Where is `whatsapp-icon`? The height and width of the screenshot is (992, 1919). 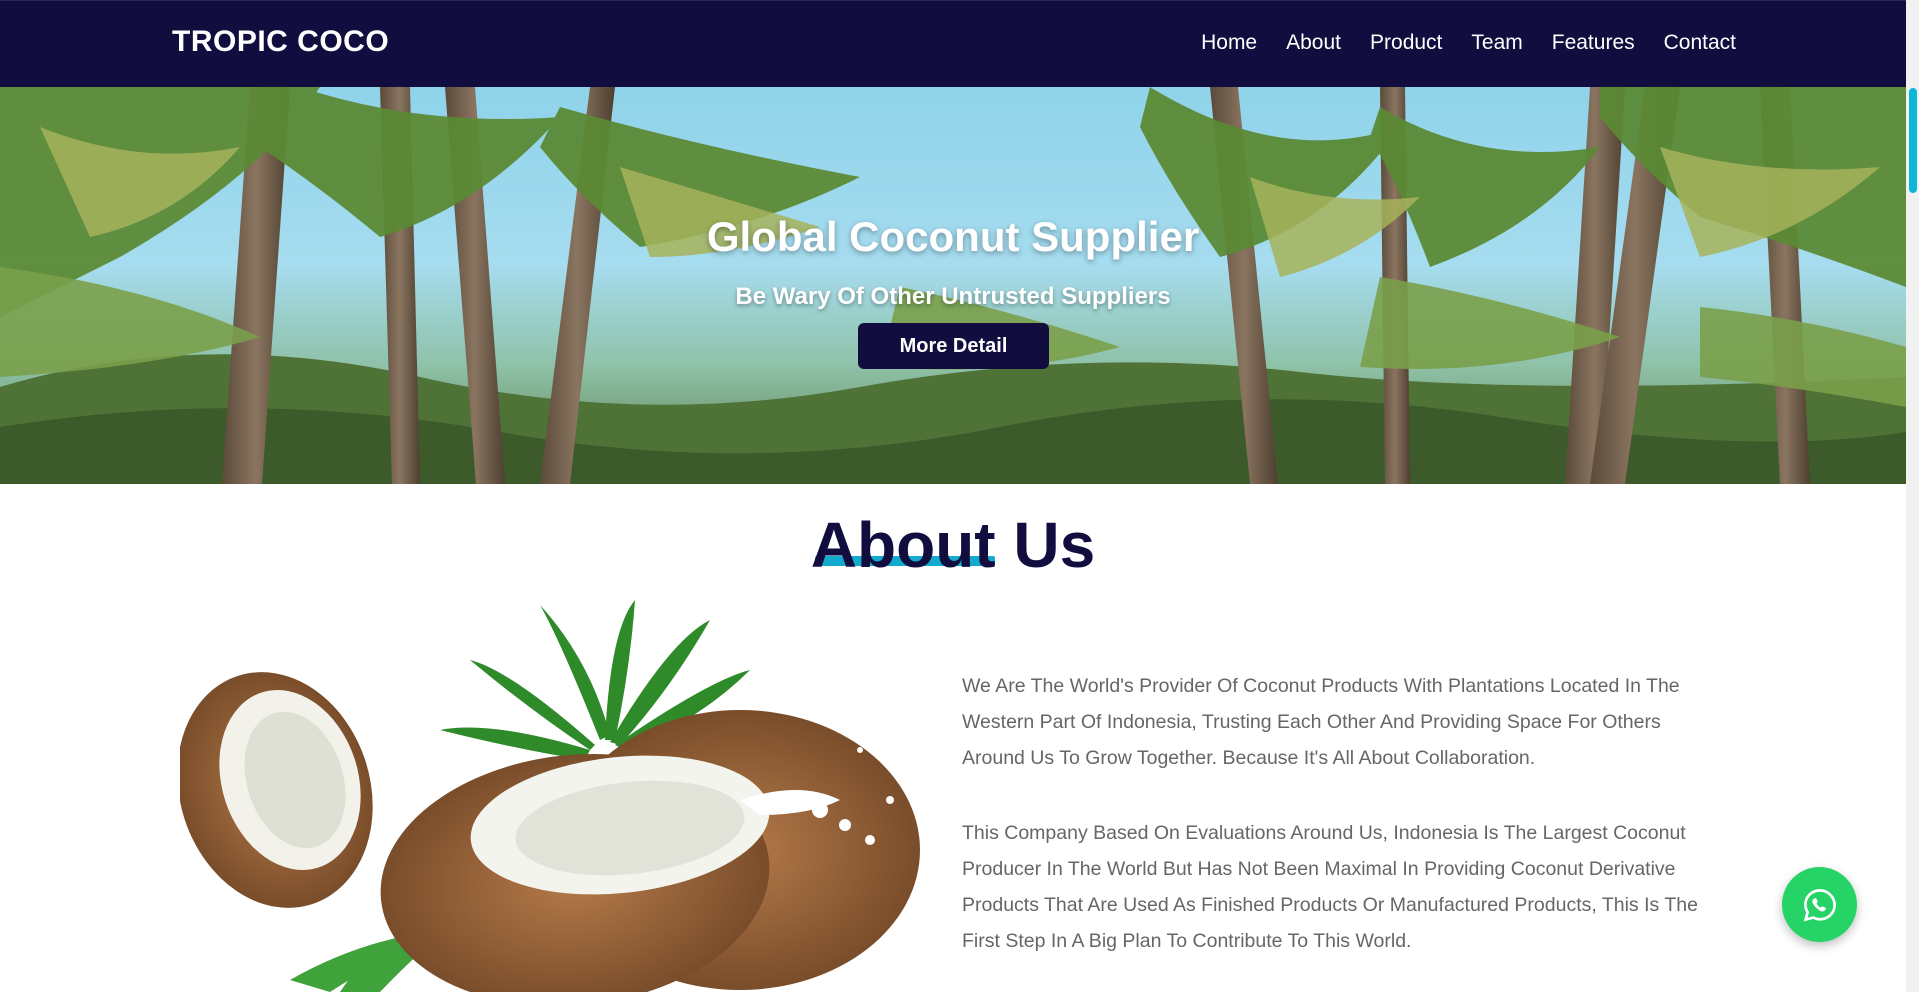 whatsapp-icon is located at coordinates (1819, 905).